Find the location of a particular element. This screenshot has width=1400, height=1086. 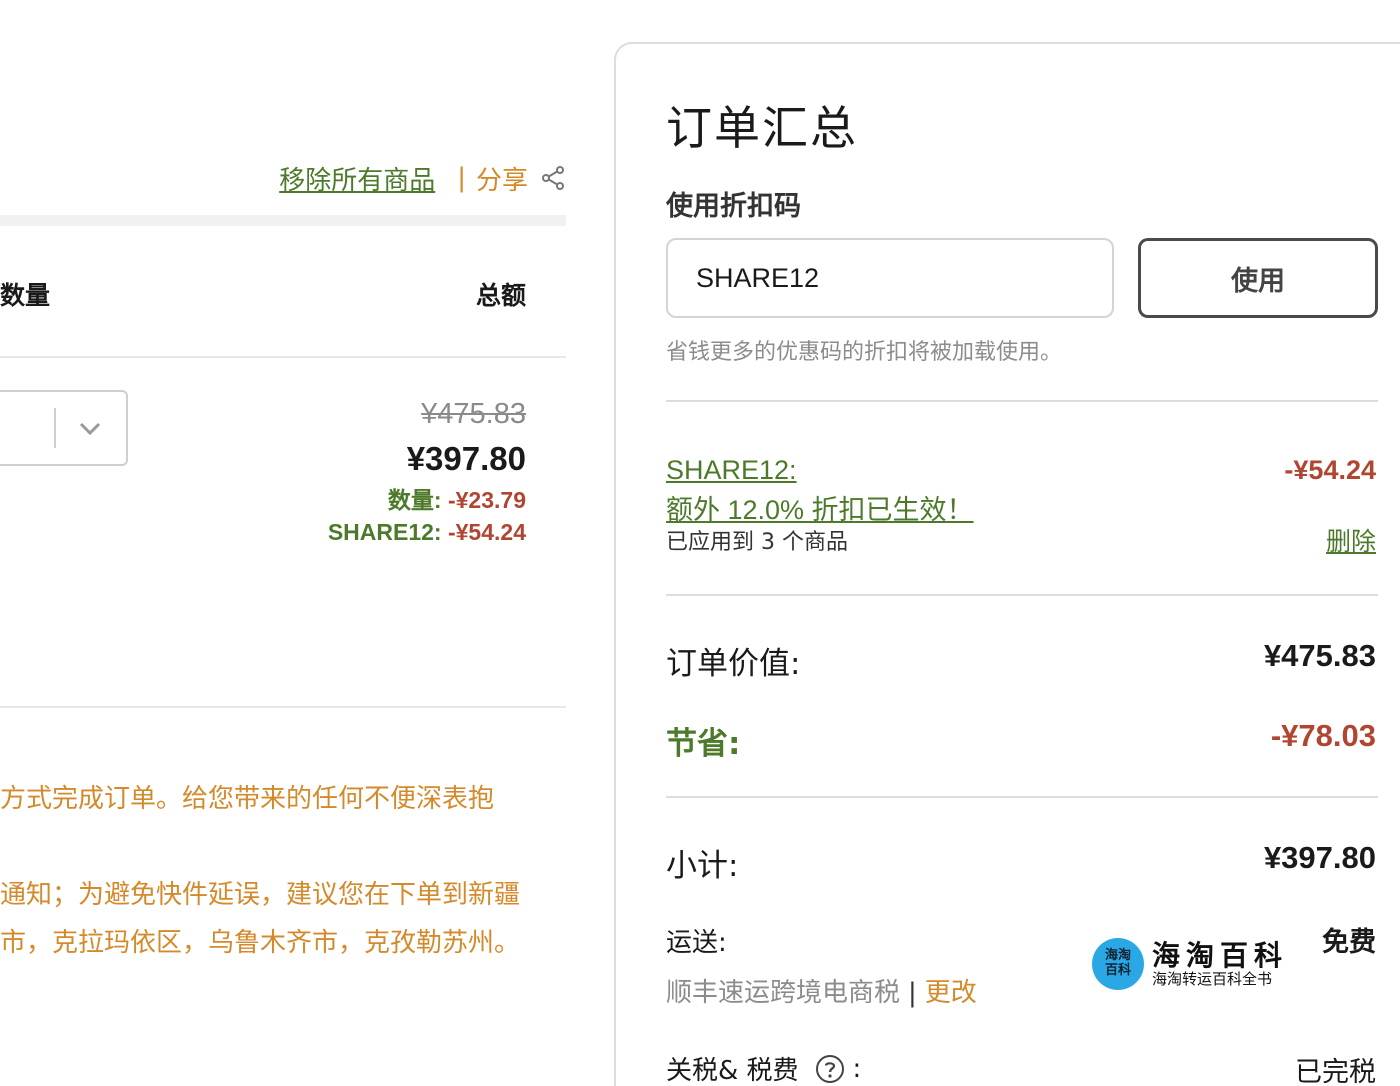

subtotal-label: 小计: is located at coordinates (702, 866).